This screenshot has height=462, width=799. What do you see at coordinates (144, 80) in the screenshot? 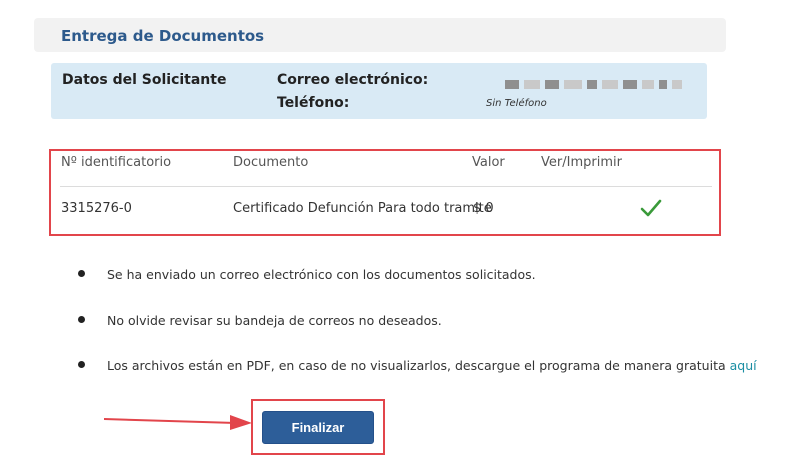
I see `applicant-section-label: Datos del Solicitante` at bounding box center [144, 80].